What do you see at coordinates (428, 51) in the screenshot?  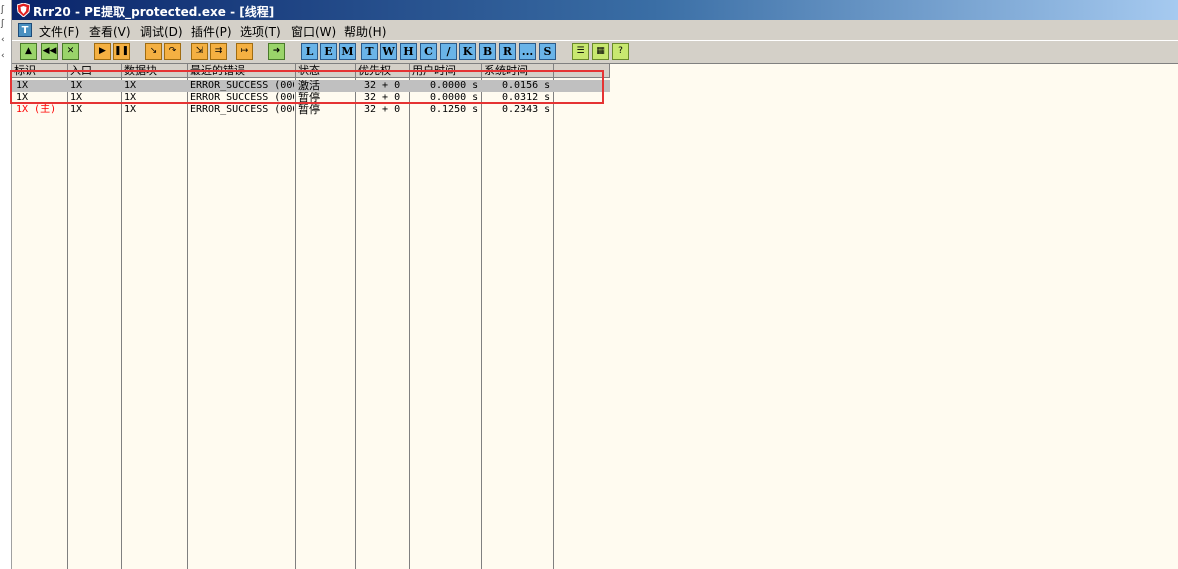 I see `cpu-button: C` at bounding box center [428, 51].